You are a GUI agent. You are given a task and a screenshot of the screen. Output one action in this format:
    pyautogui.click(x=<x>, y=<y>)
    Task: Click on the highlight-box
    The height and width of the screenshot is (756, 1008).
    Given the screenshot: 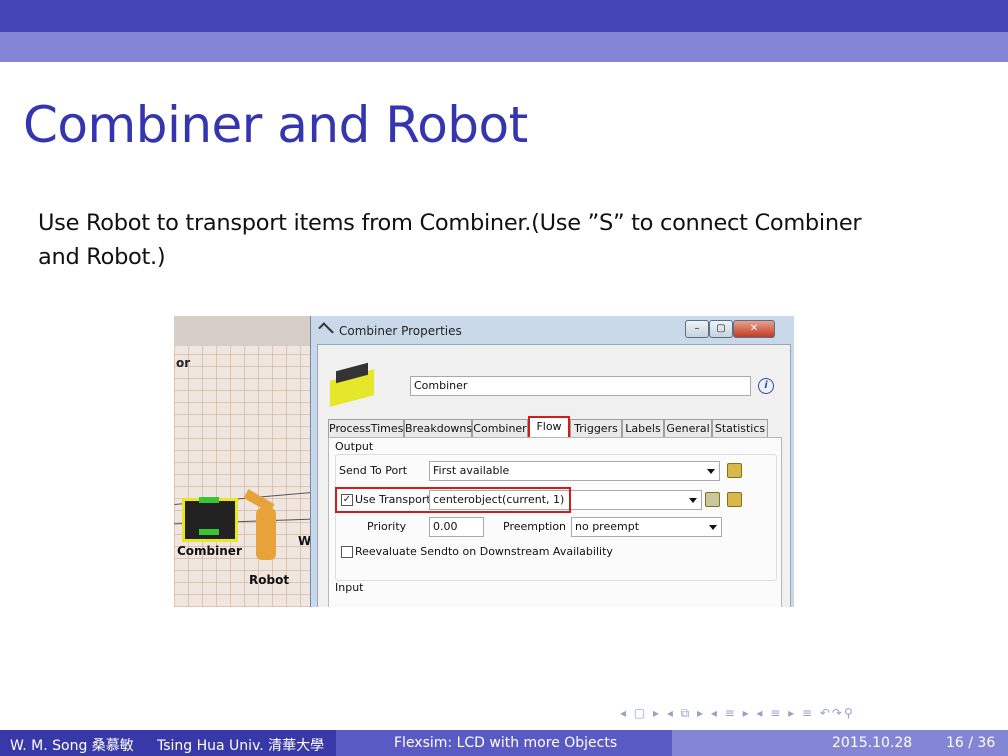 What is the action you would take?
    pyautogui.click(x=453, y=500)
    